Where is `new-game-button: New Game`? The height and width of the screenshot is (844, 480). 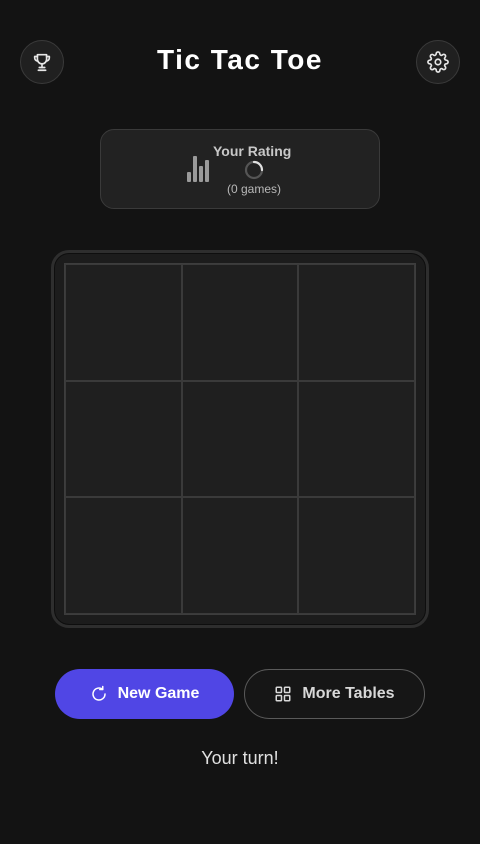
new-game-button: New Game is located at coordinates (144, 694).